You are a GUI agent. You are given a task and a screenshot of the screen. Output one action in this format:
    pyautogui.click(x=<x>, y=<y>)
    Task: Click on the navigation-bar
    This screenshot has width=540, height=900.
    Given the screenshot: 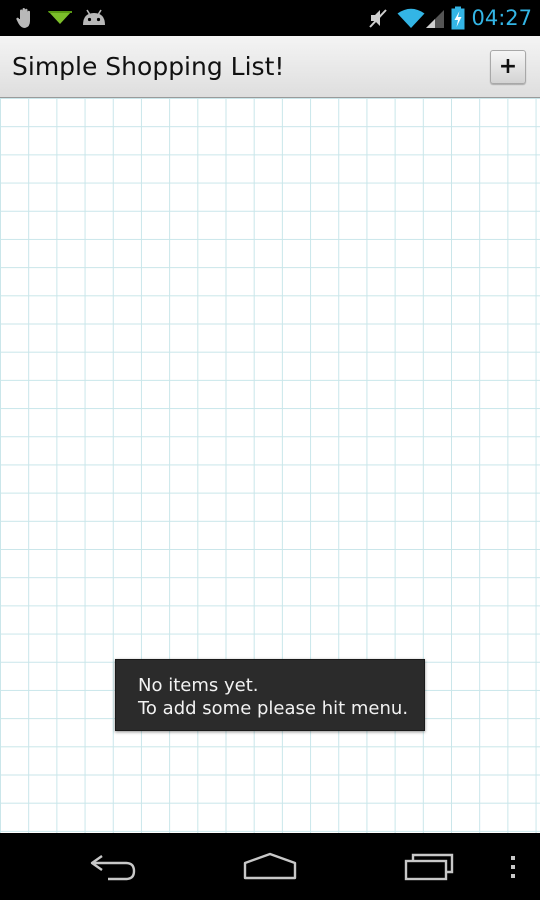 What is the action you would take?
    pyautogui.click(x=270, y=866)
    